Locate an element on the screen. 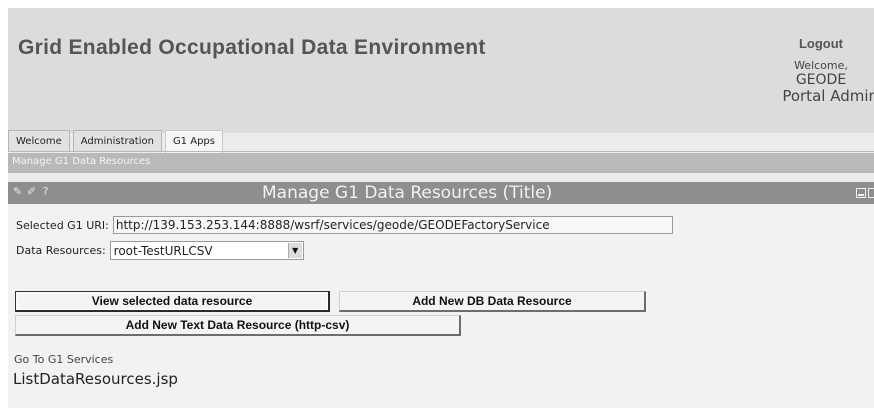 This screenshot has height=408, width=874. tab-g1-apps: G1 Apps is located at coordinates (193, 141).